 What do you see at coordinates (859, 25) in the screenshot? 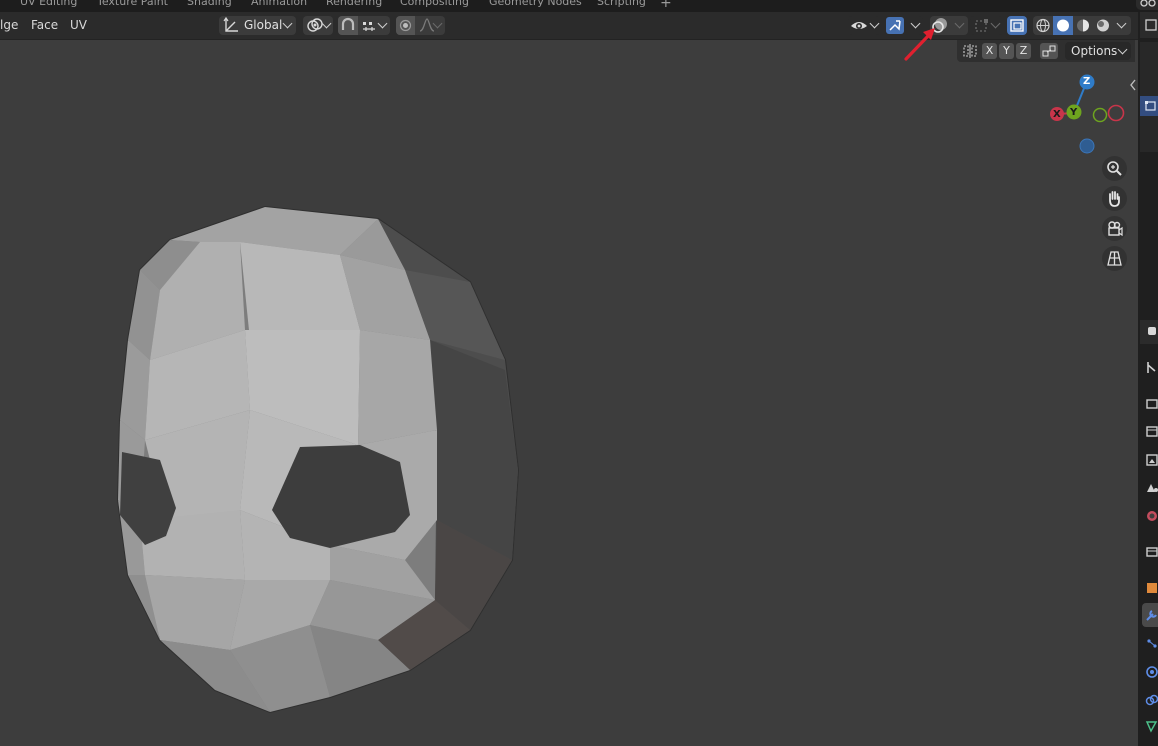
I see `object-visibility-icon` at bounding box center [859, 25].